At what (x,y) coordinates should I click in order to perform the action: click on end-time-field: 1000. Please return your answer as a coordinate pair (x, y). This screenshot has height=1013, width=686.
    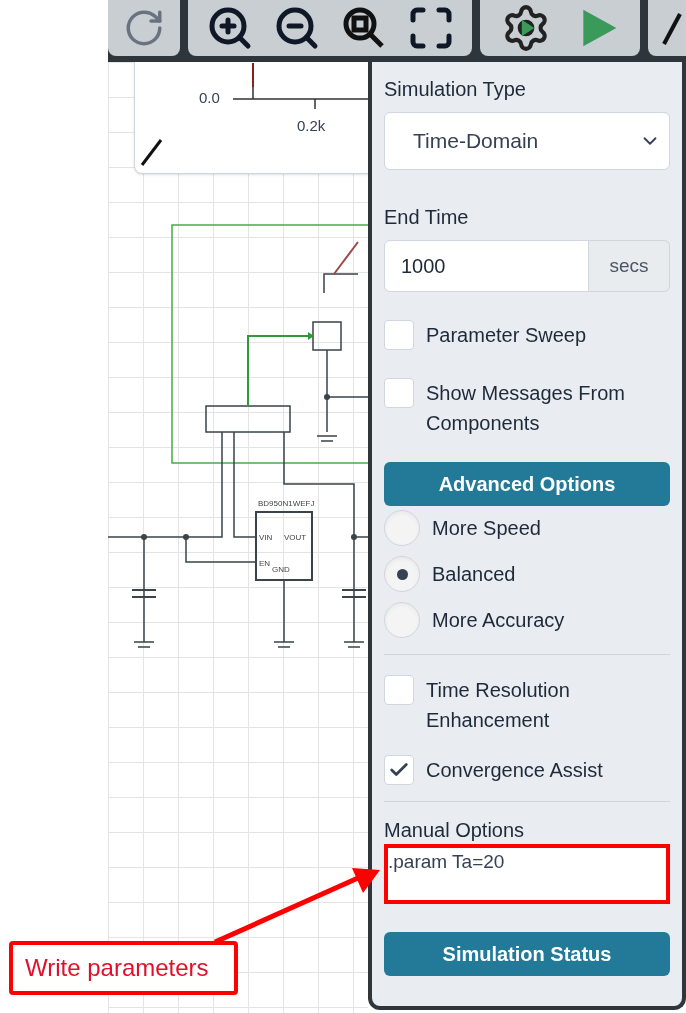
    Looking at the image, I should click on (486, 266).